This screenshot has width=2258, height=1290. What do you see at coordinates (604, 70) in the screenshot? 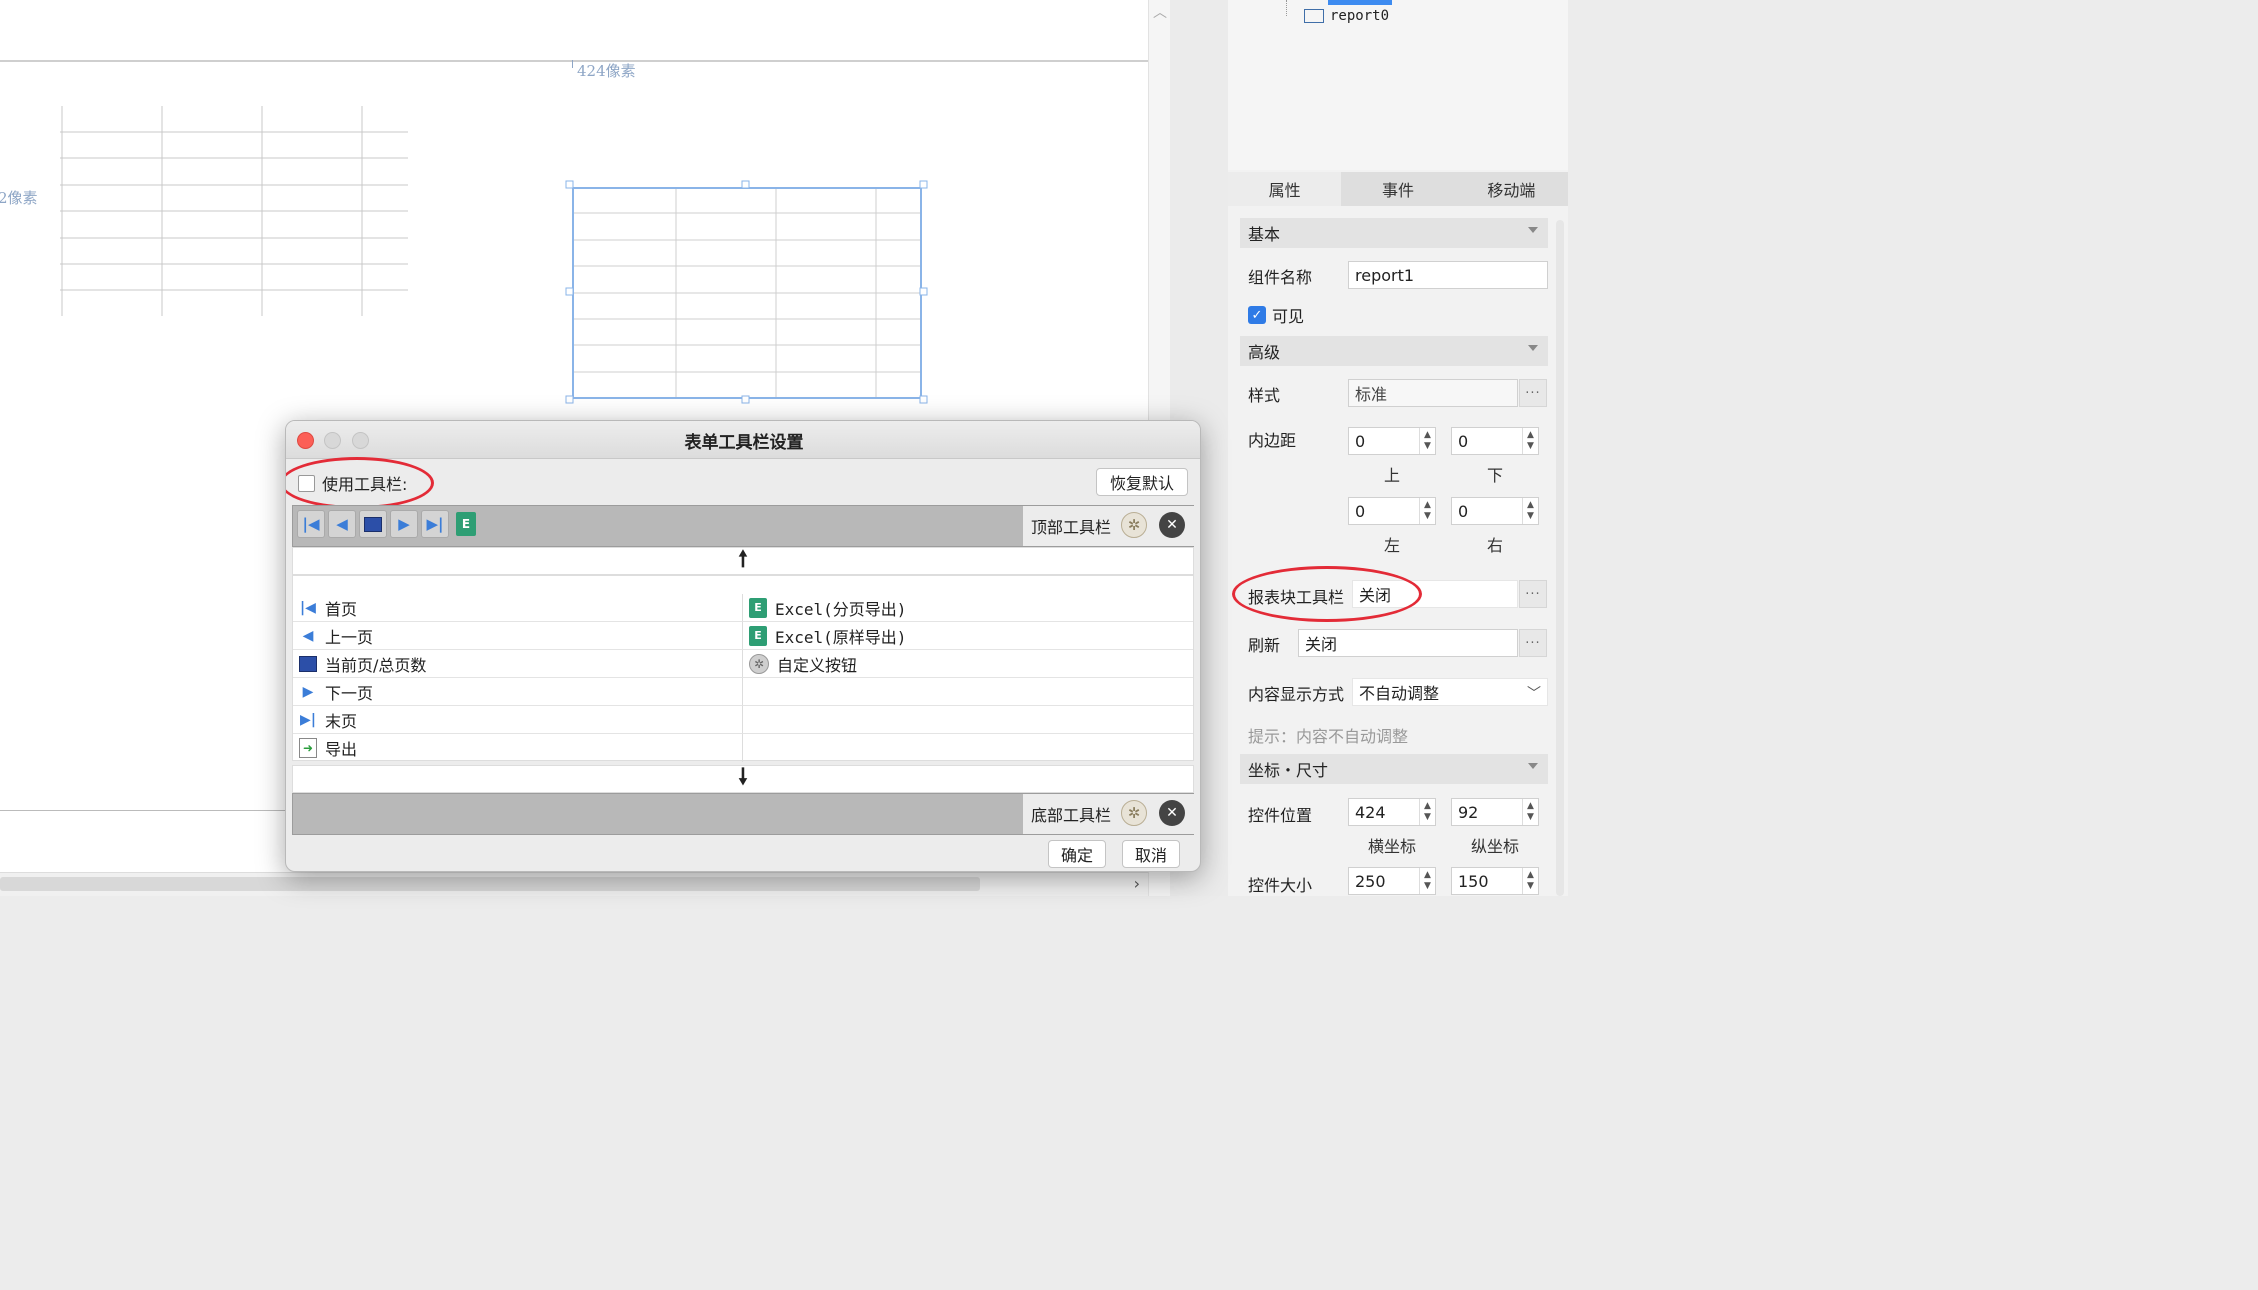
I see `width-indicator: 424像素` at bounding box center [604, 70].